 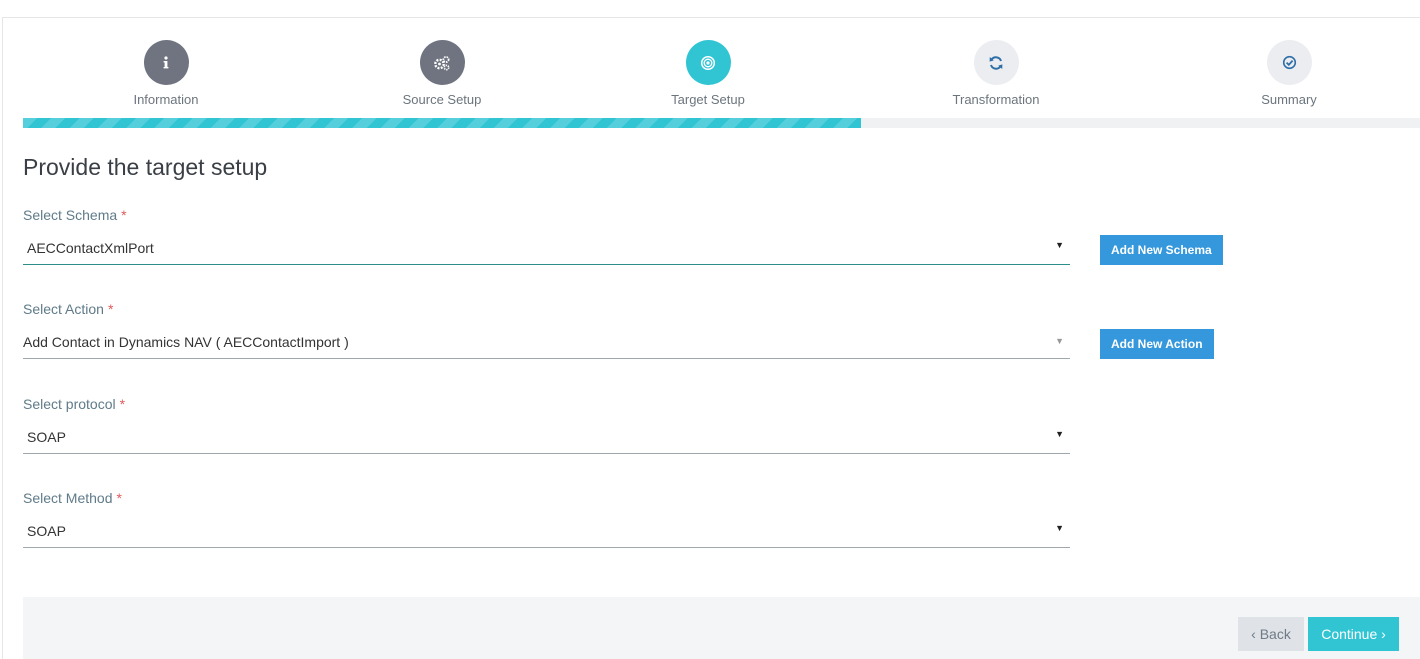 I want to click on method-label-text: Select Method, so click(x=68, y=498).